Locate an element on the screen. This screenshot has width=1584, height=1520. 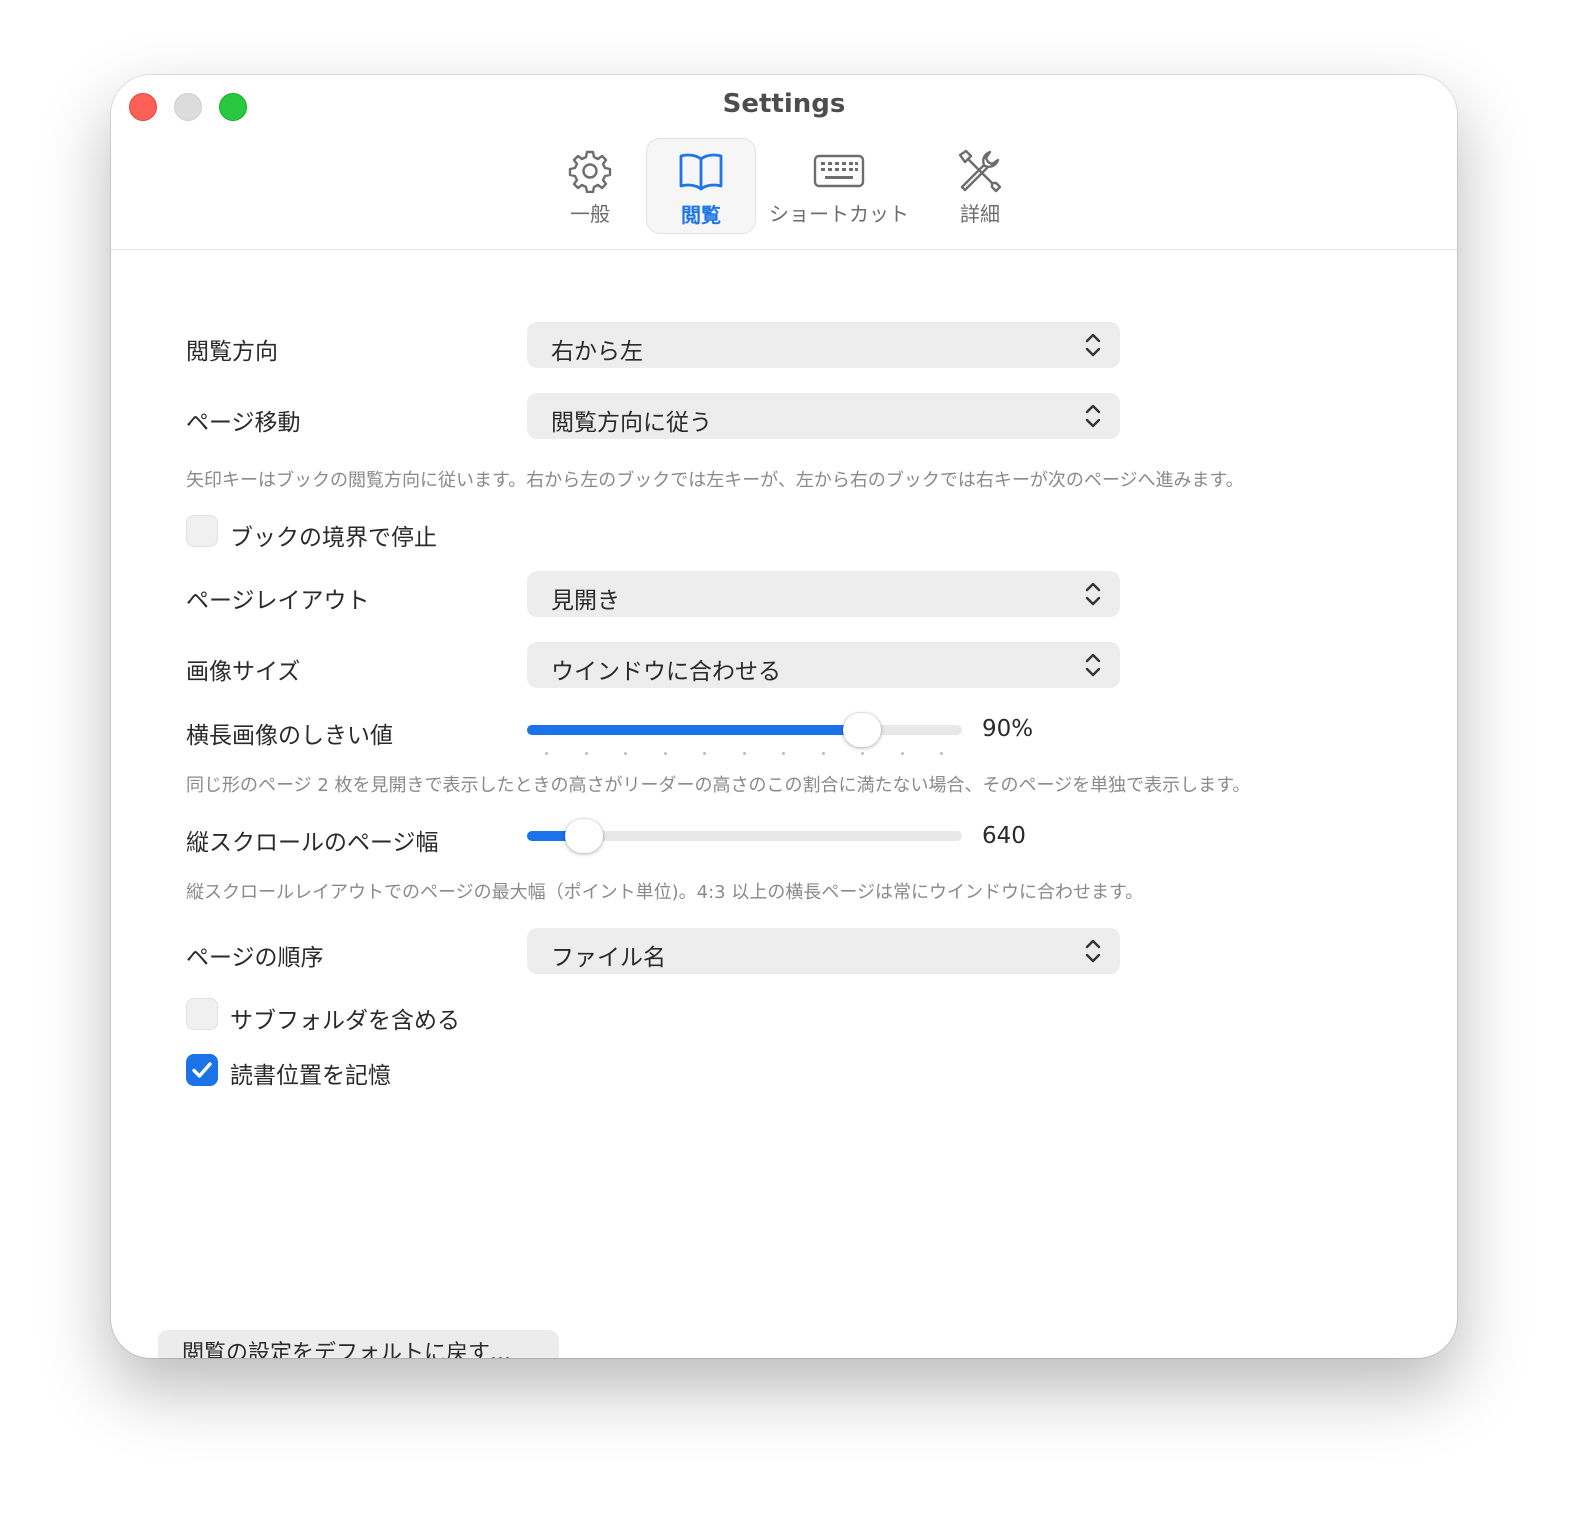
image-size-popup: ウインドウに合わせる is located at coordinates (823, 665).